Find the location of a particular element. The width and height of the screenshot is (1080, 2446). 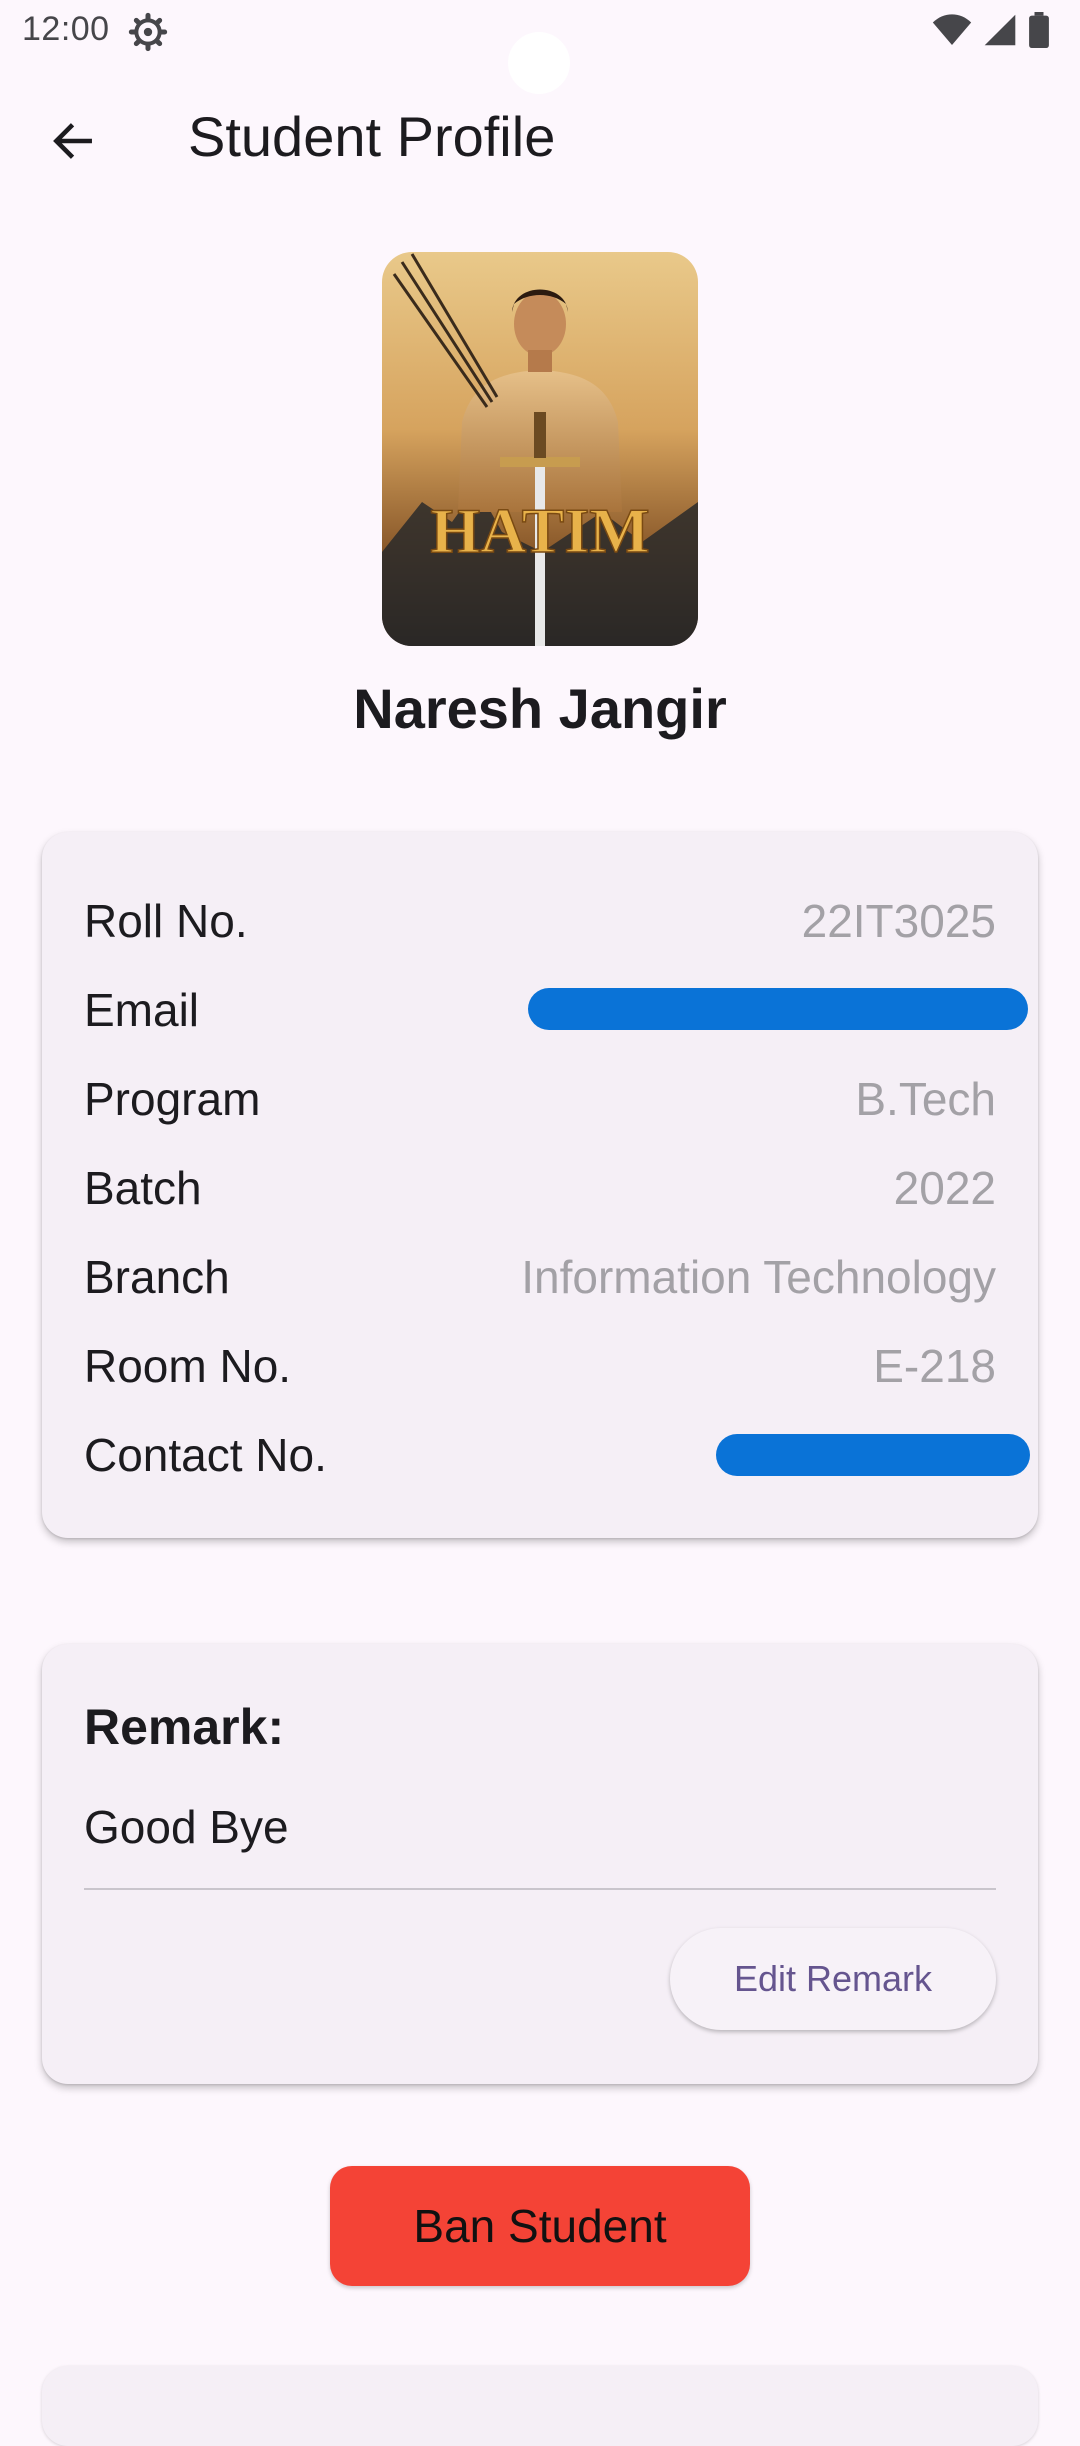

room-no-label: Room No. is located at coordinates (188, 1366).